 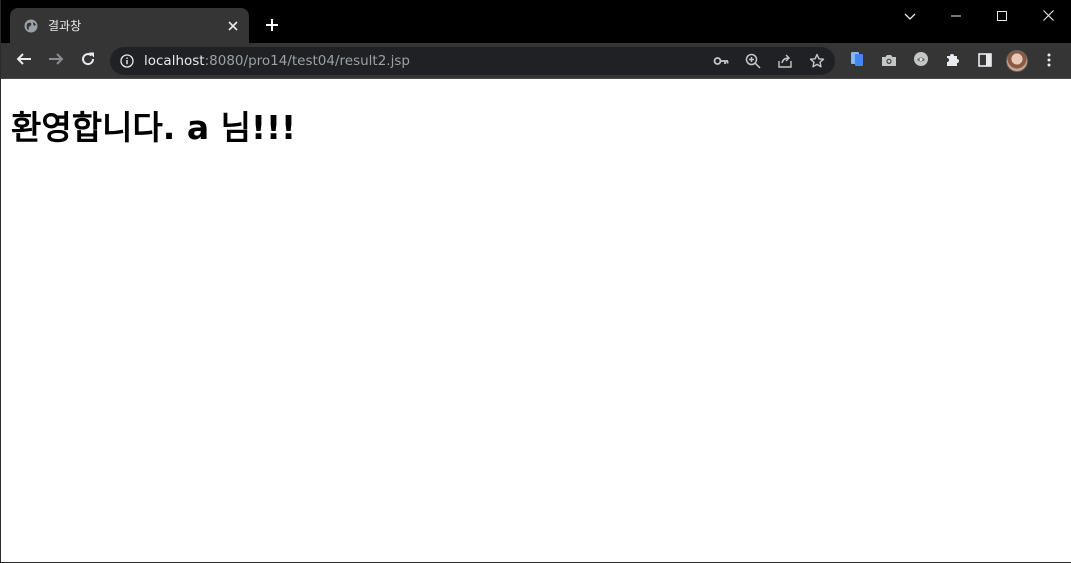 What do you see at coordinates (307, 61) in the screenshot?
I see `url-path: :8080/pro14/test04/result2.jsp` at bounding box center [307, 61].